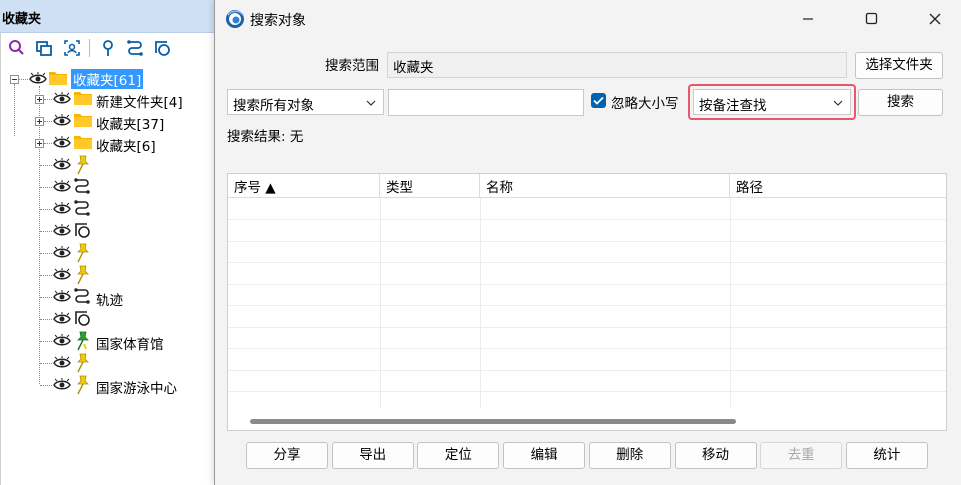  What do you see at coordinates (605, 186) in the screenshot?
I see `col-header-name: 名称` at bounding box center [605, 186].